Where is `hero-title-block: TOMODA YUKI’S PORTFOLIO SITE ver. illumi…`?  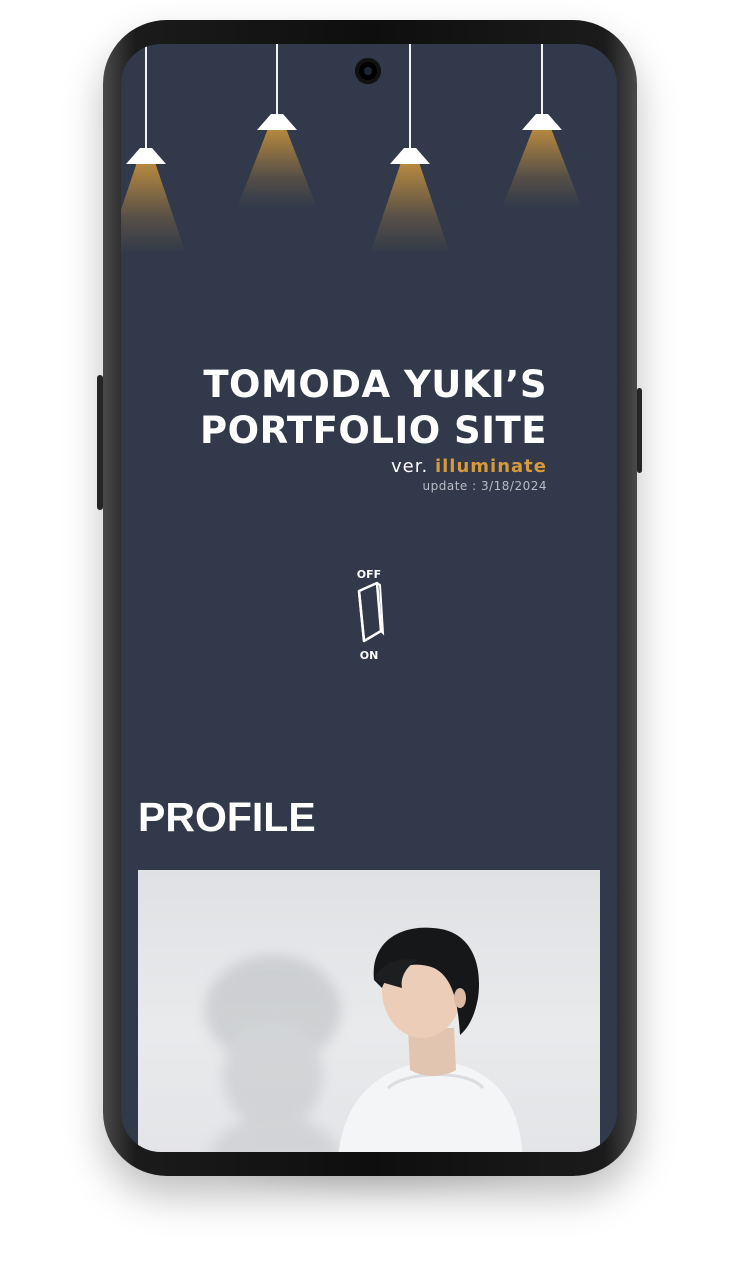 hero-title-block: TOMODA YUKI’S PORTFOLIO SITE ver. illumi… is located at coordinates (373, 427).